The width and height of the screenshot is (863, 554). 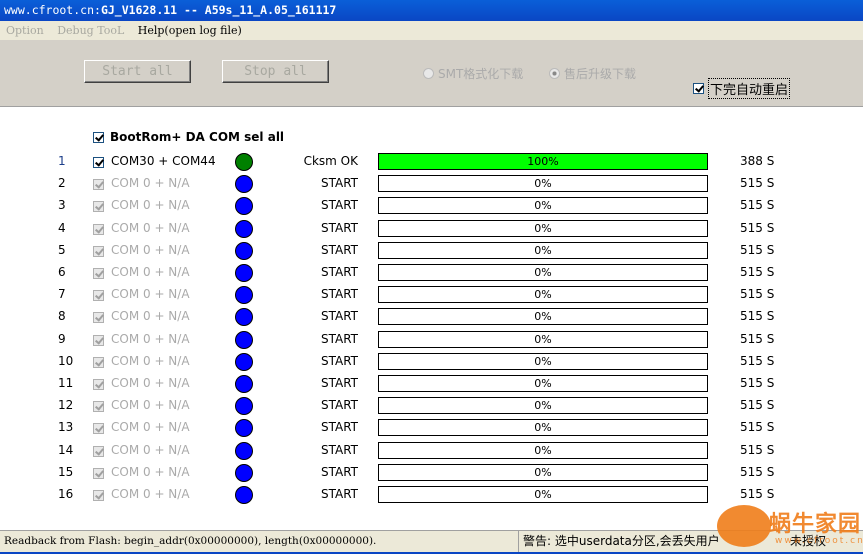 I want to click on start-all-button: Start all, so click(x=137, y=71).